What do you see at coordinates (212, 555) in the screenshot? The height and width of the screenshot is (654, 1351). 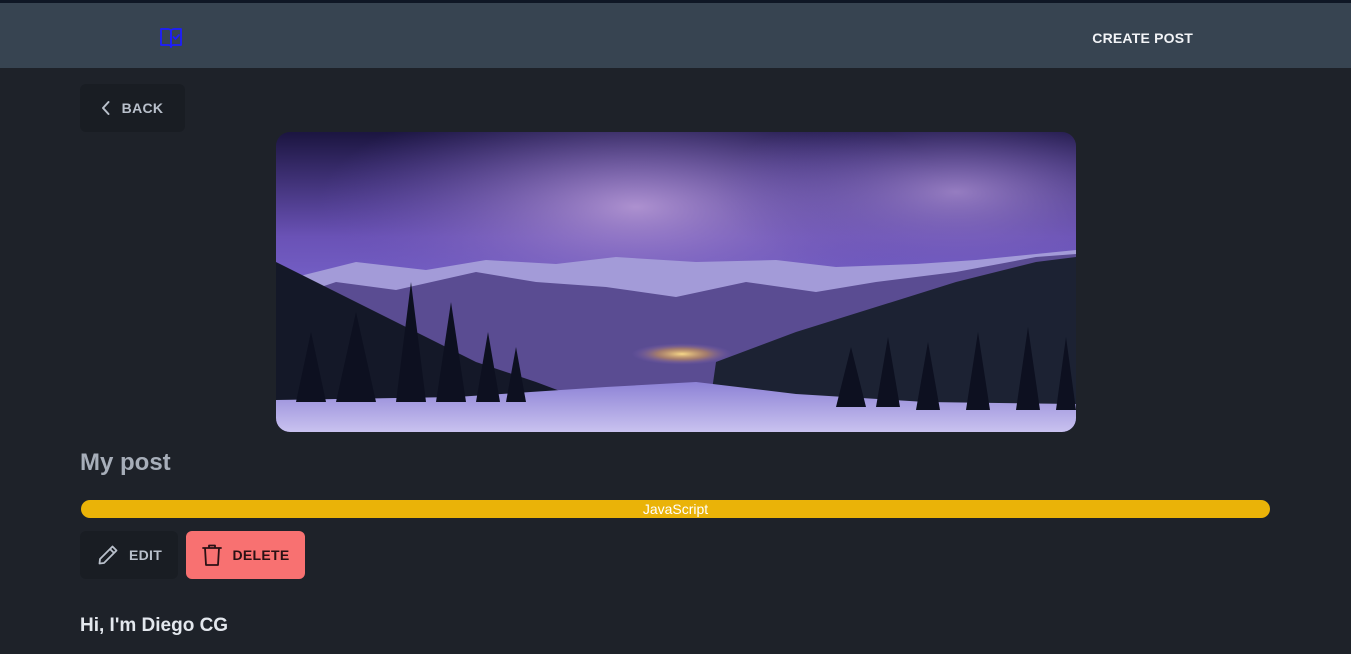 I see `trash-icon` at bounding box center [212, 555].